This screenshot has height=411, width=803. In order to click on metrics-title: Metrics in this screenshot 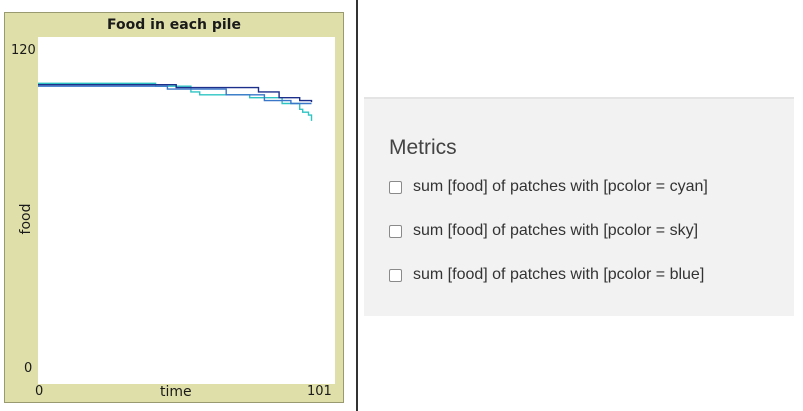, I will do `click(423, 147)`.